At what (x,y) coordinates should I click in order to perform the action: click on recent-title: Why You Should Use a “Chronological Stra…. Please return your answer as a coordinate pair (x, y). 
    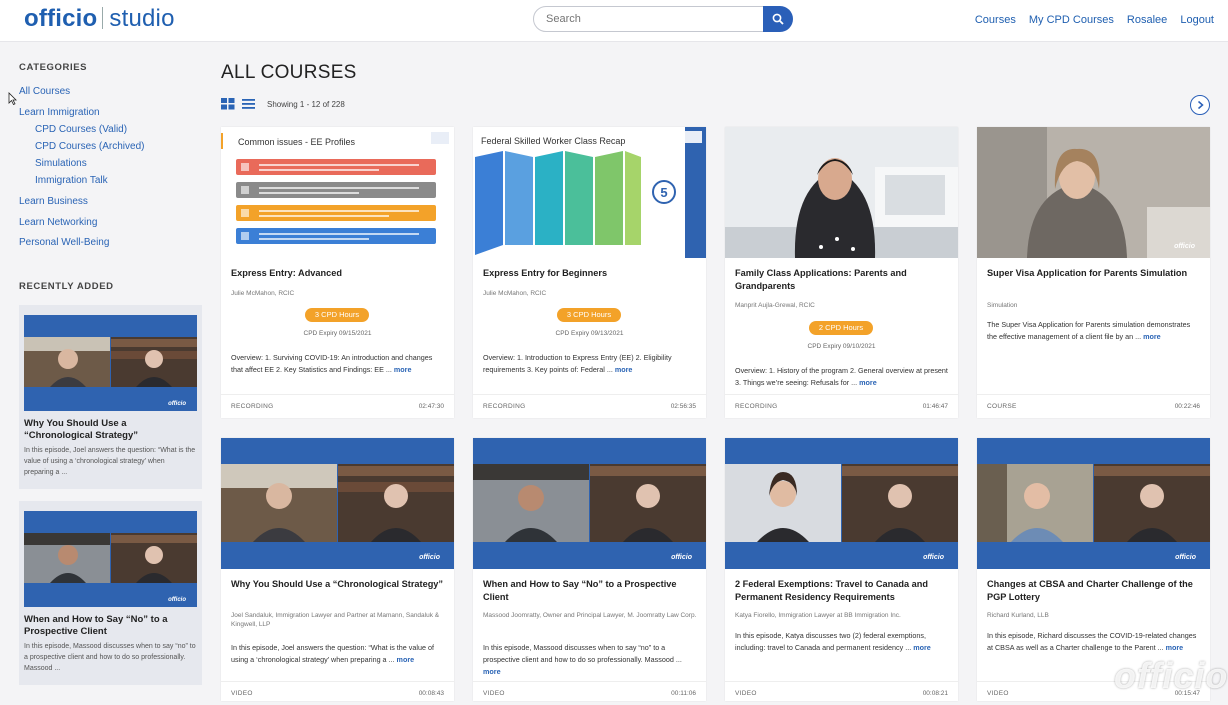
    Looking at the image, I should click on (110, 430).